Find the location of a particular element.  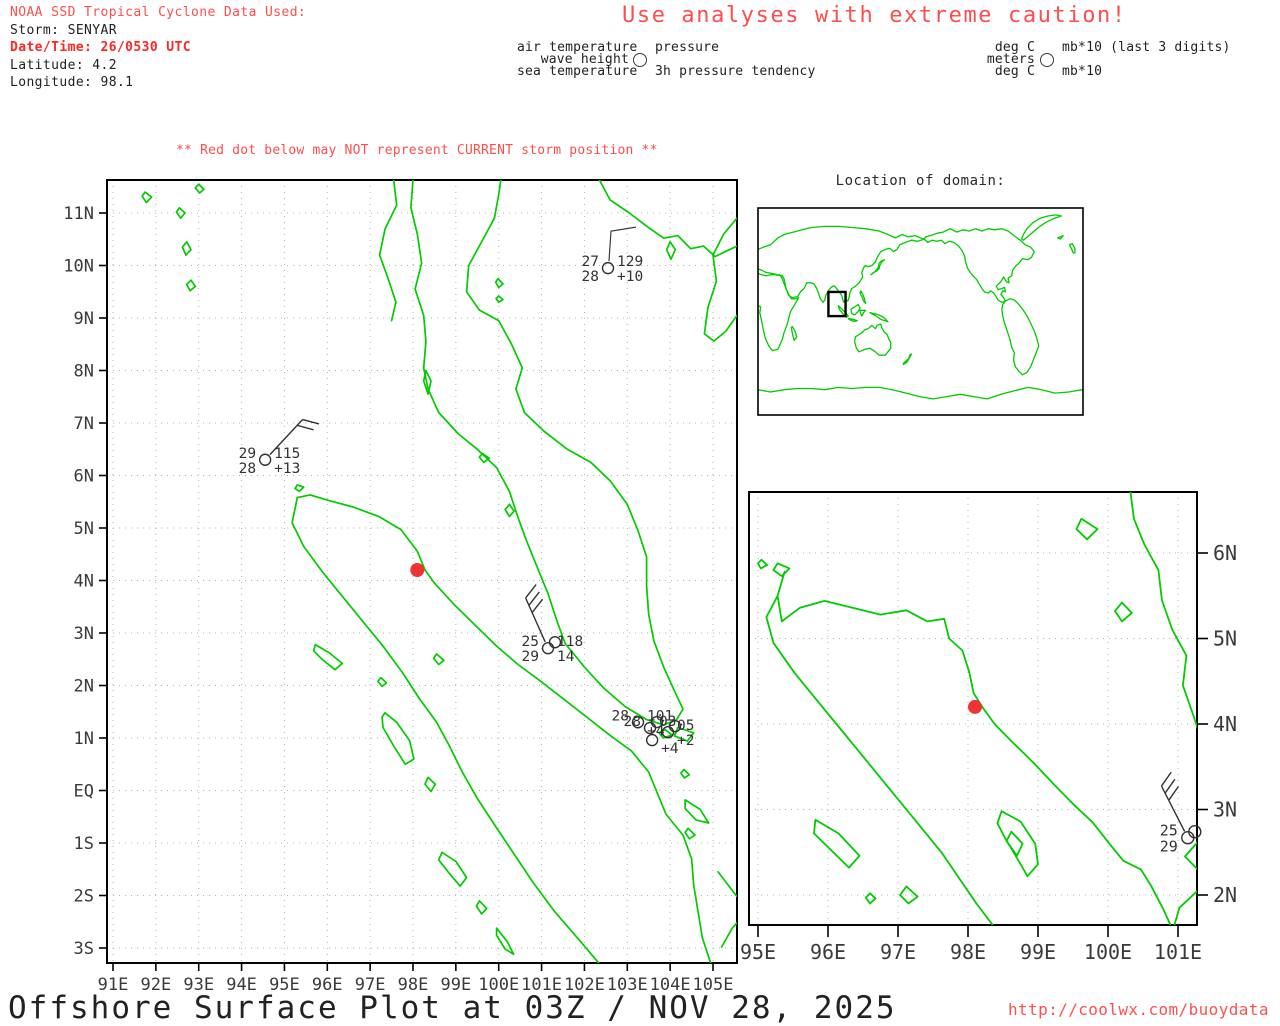

y-tick-label: 2S is located at coordinates (84, 897).